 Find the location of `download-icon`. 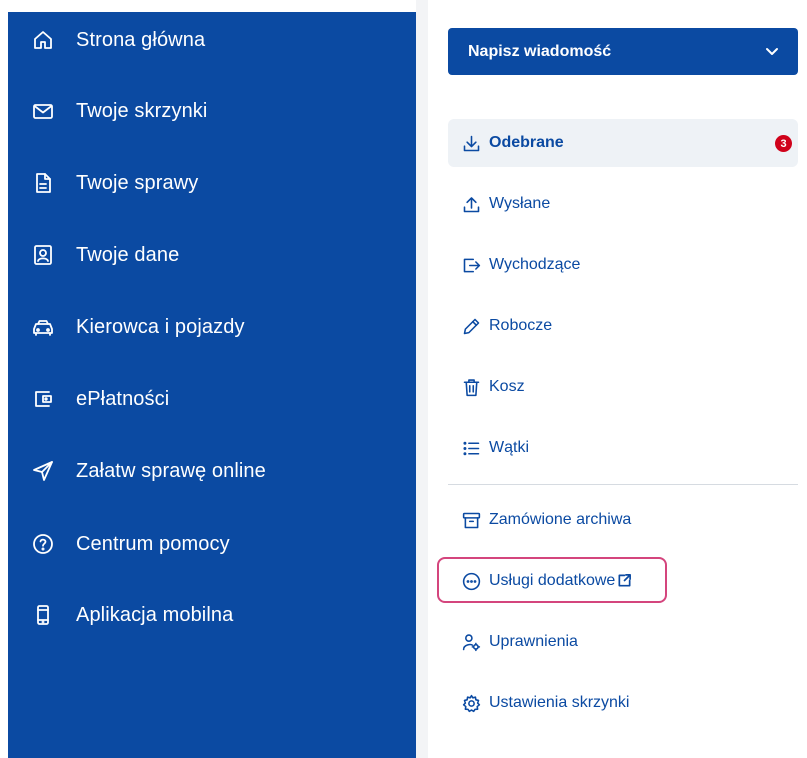

download-icon is located at coordinates (471, 143).